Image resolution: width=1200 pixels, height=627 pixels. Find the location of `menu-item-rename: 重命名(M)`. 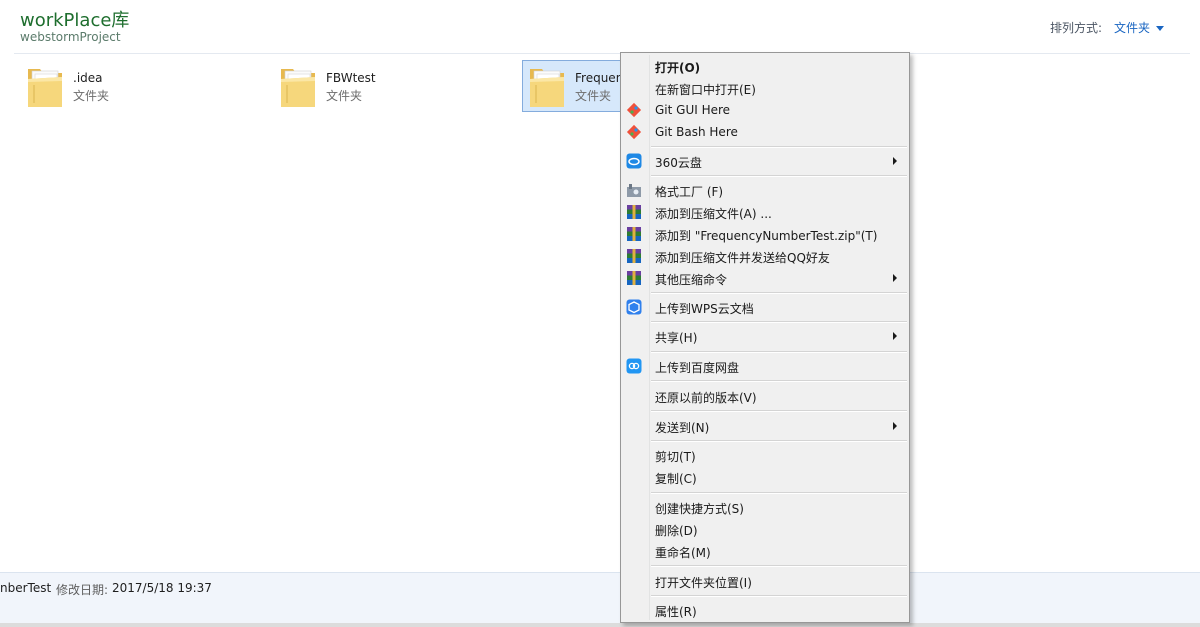

menu-item-rename: 重命名(M) is located at coordinates (765, 551).